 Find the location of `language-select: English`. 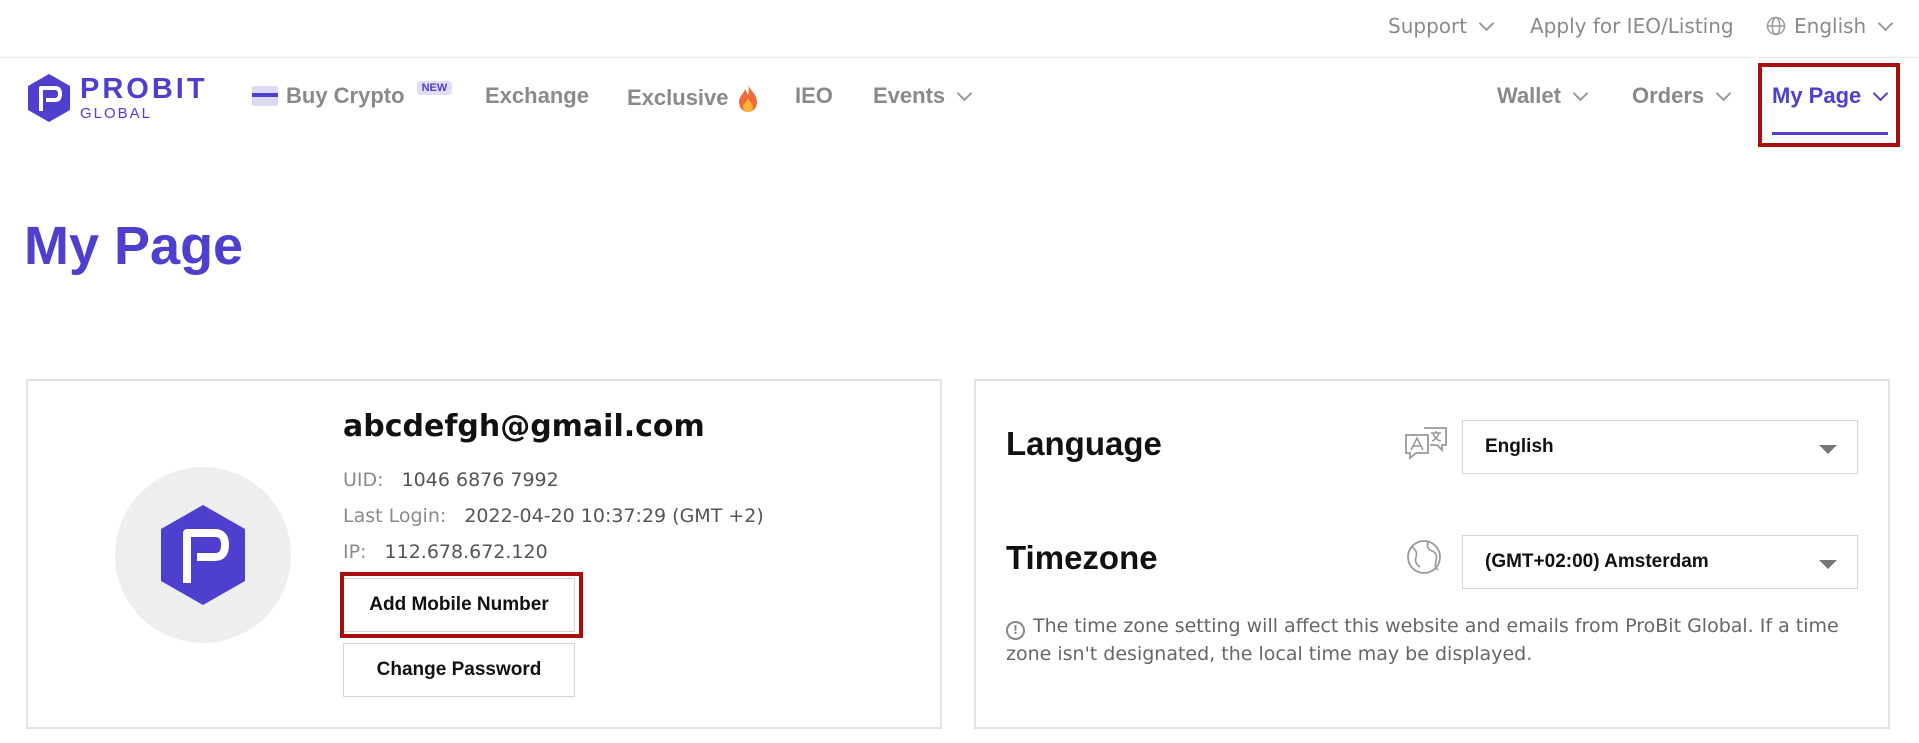

language-select: English is located at coordinates (1660, 447).